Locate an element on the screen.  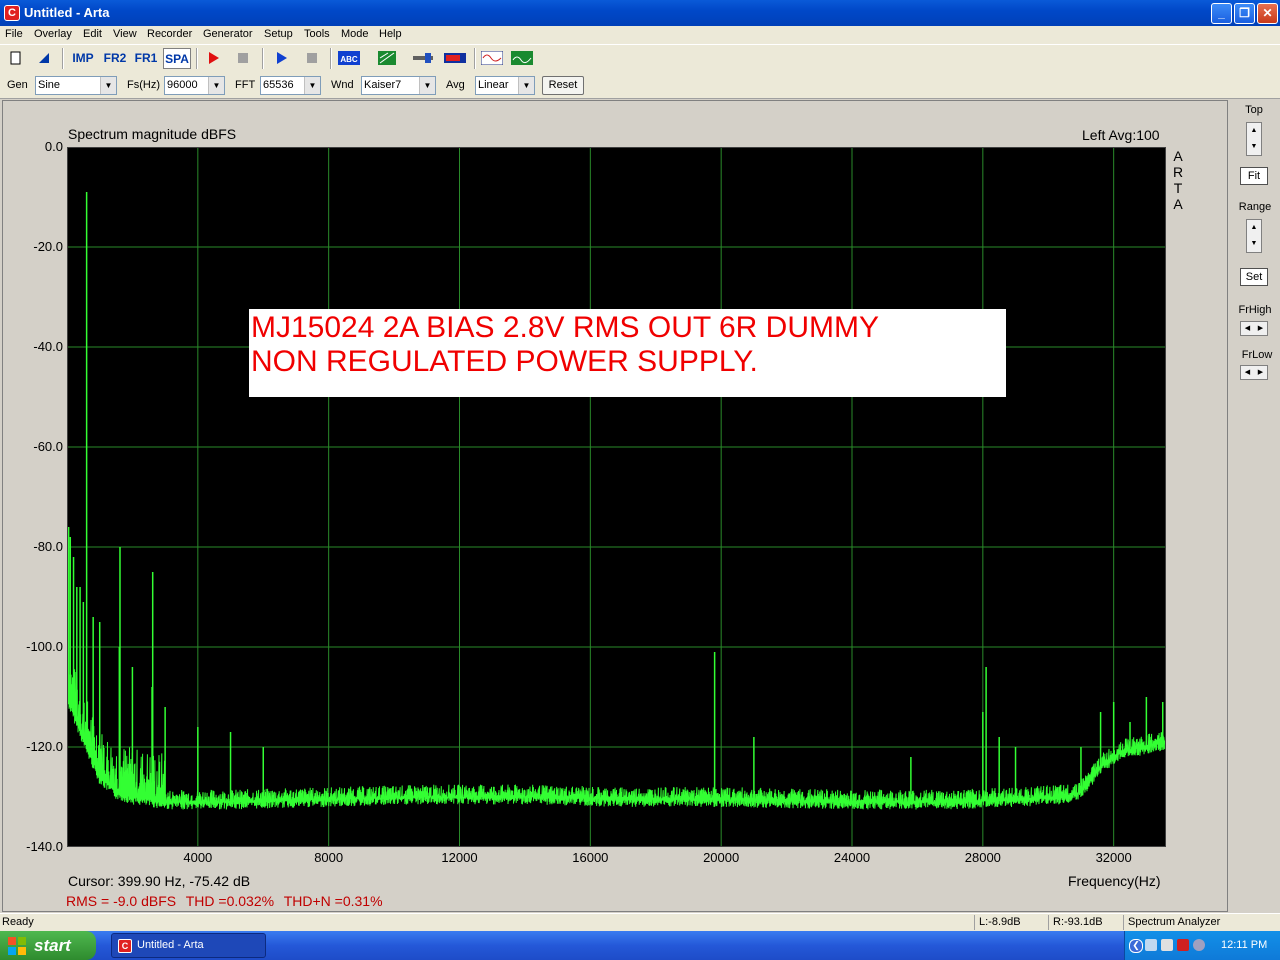
x-axis-label: Frequency(Hz) is located at coordinates (1114, 881).